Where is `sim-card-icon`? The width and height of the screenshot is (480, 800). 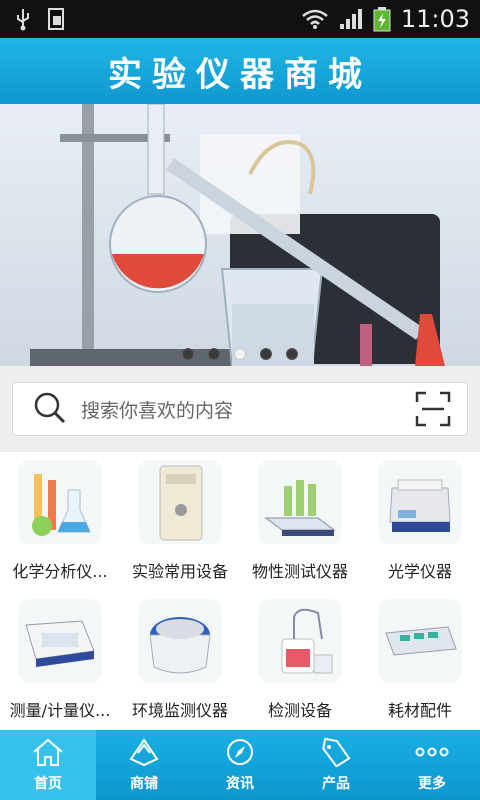 sim-card-icon is located at coordinates (56, 19).